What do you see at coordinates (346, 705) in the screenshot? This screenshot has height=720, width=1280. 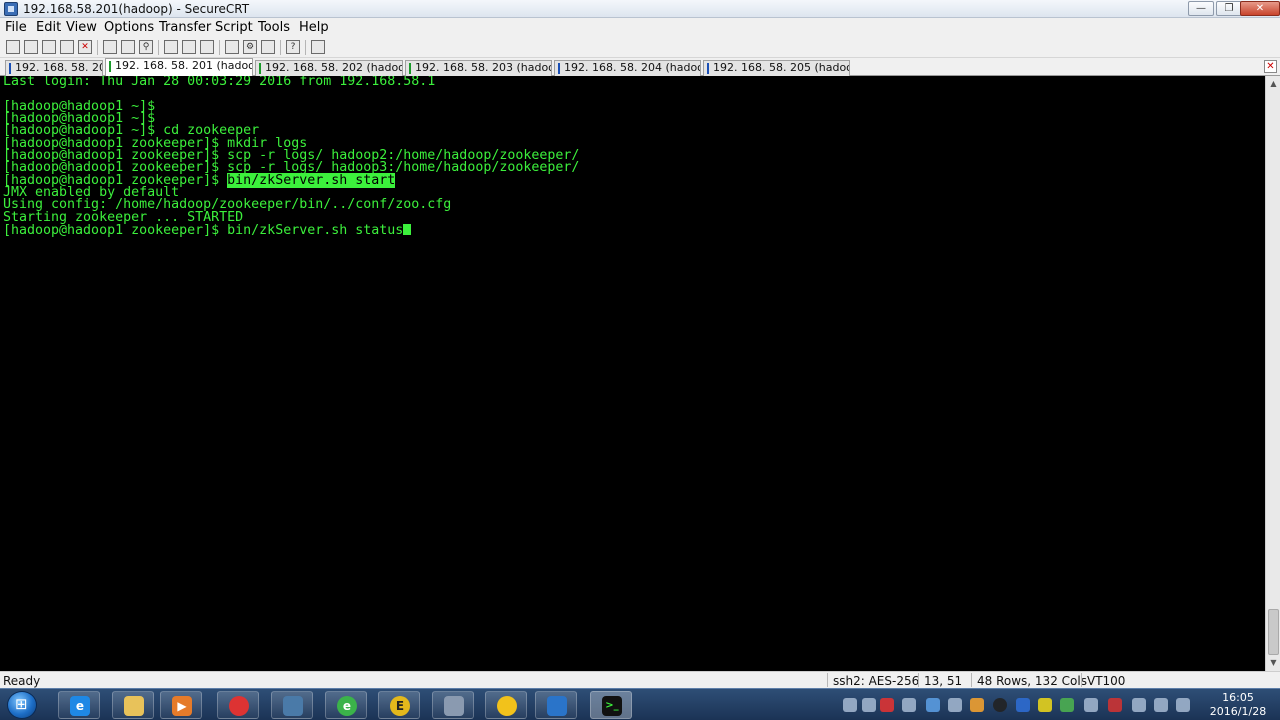 I see `taskbar-browser: e` at bounding box center [346, 705].